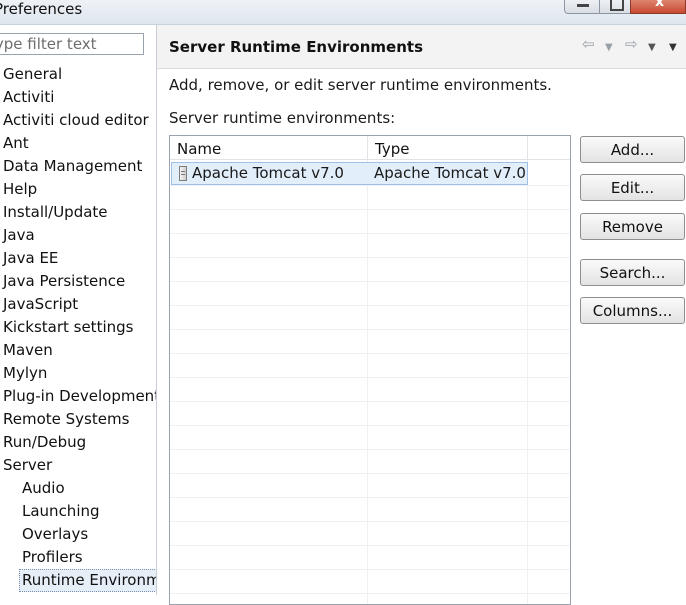  What do you see at coordinates (28, 97) in the screenshot?
I see `tree-item-activiti: Activiti` at bounding box center [28, 97].